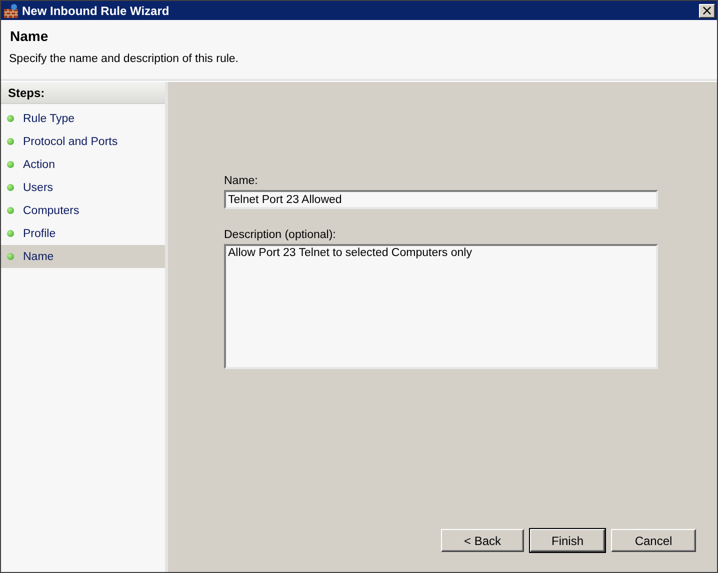  Describe the element at coordinates (124, 59) in the screenshot. I see `page-subtitle: Specify the name and description of this rule.` at that location.